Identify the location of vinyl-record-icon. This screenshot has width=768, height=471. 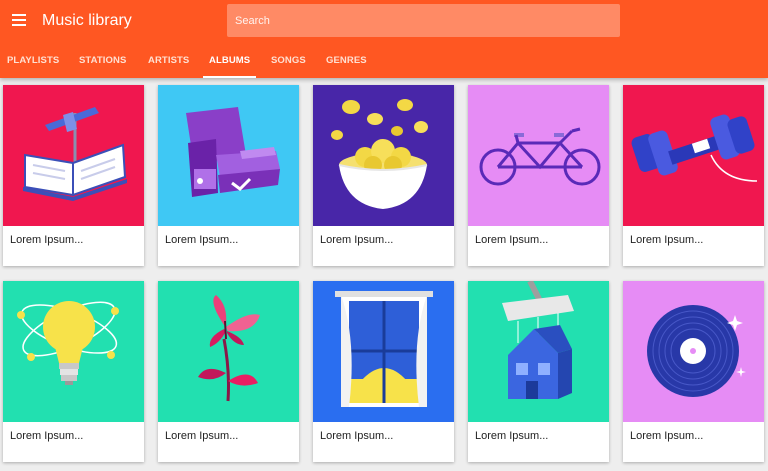
(696, 351).